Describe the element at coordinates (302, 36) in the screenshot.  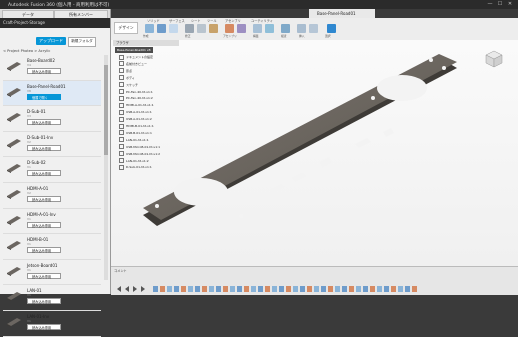
I see `group-insert: 挿入` at that location.